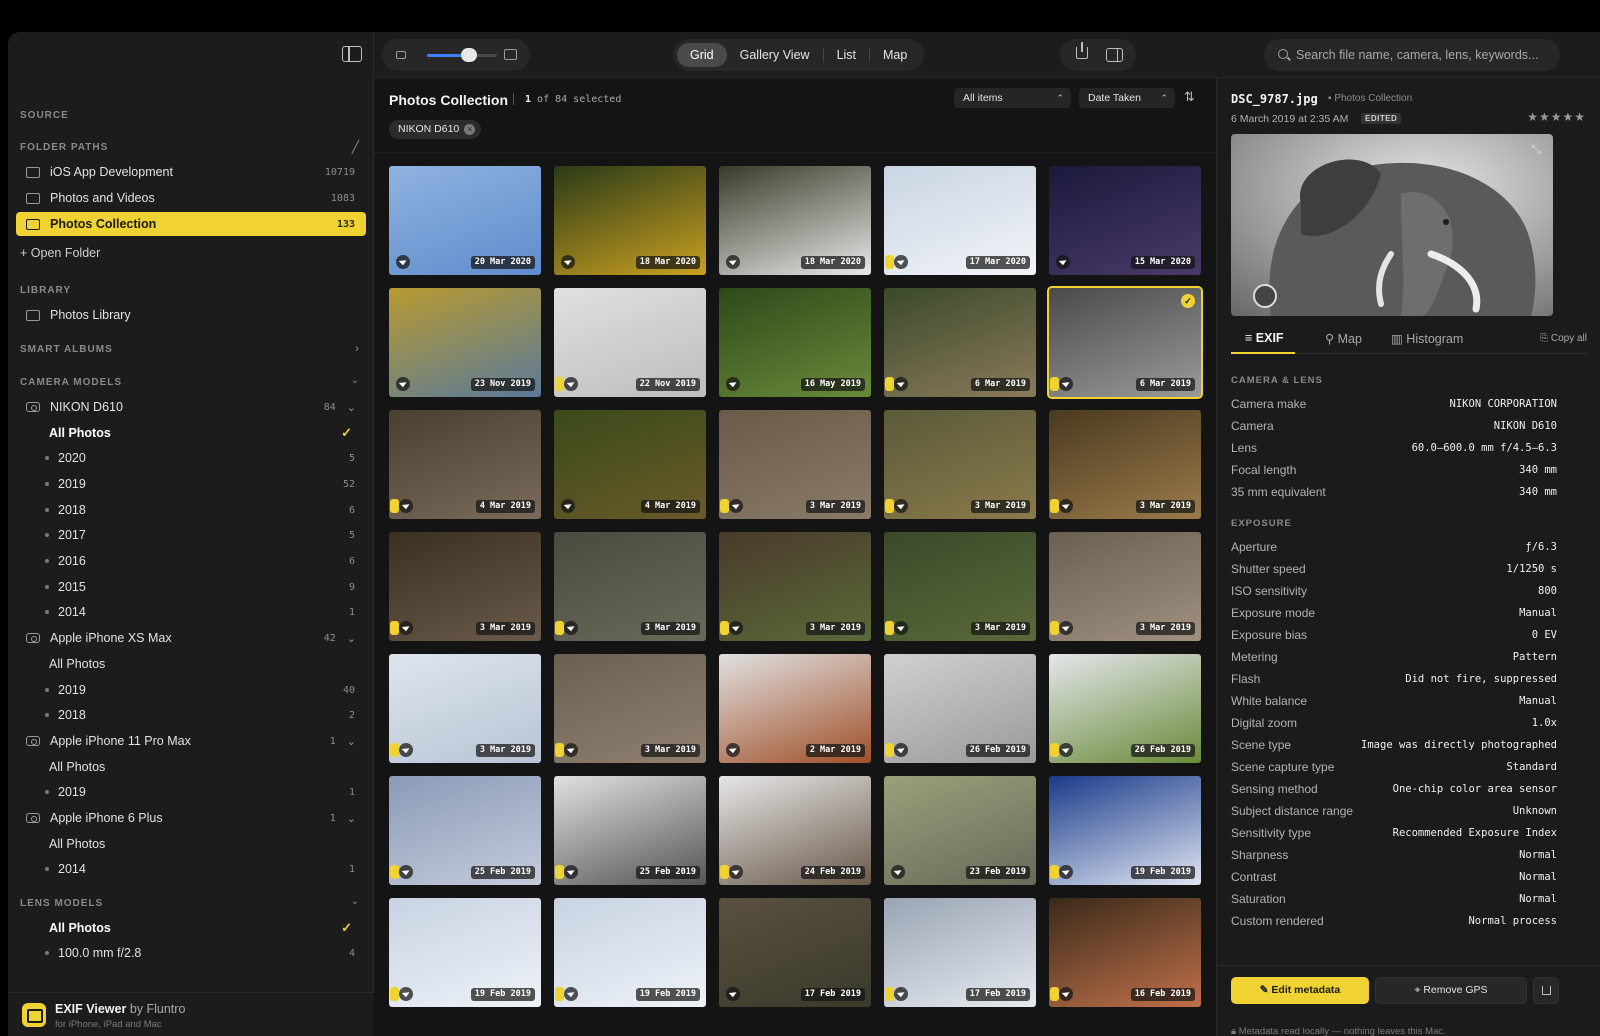 Image resolution: width=1600 pixels, height=1036 pixels. What do you see at coordinates (191, 664) in the screenshot?
I see `xsmax-all-photos: All Photos` at bounding box center [191, 664].